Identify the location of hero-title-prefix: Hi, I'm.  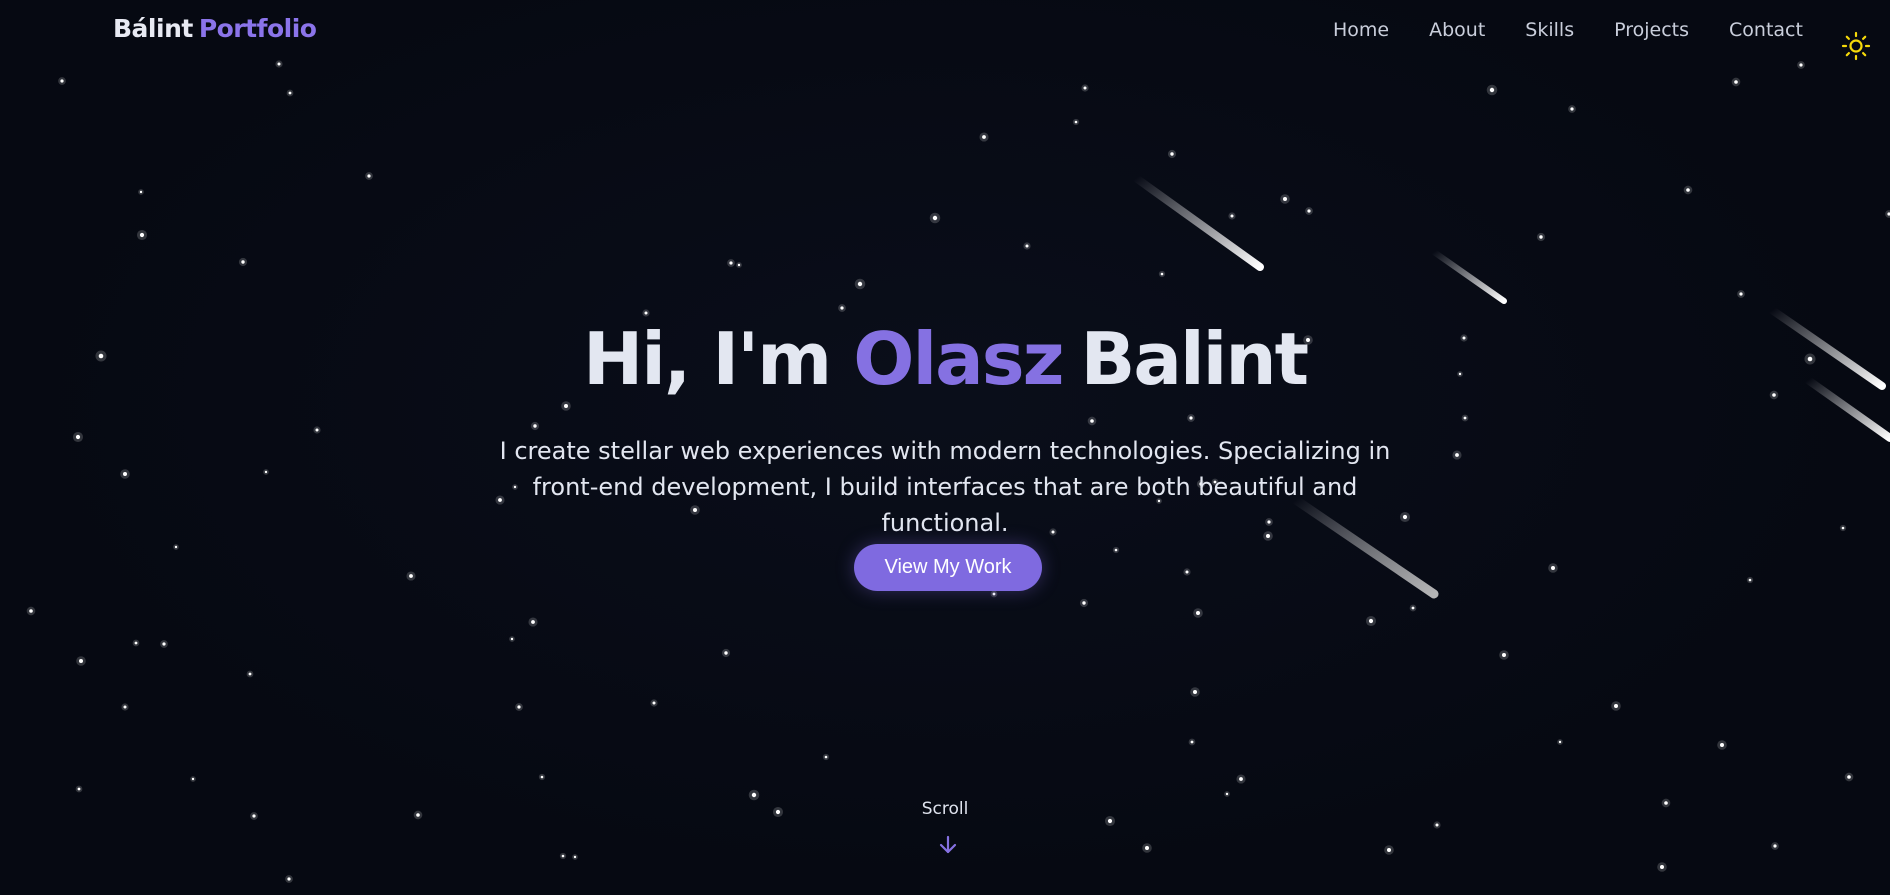
(707, 359).